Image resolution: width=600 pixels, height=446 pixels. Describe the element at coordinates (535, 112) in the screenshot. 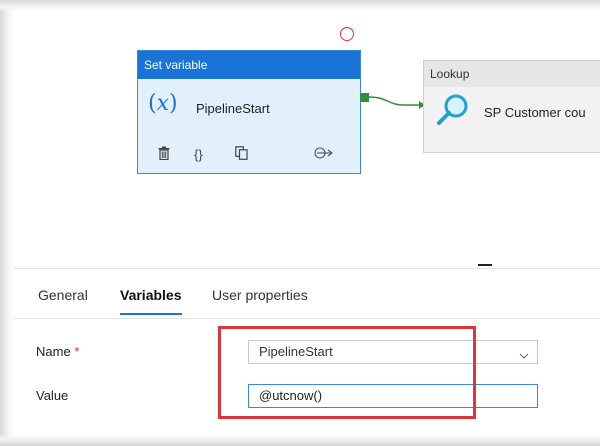

I see `activity-name: SP Customer cou` at that location.